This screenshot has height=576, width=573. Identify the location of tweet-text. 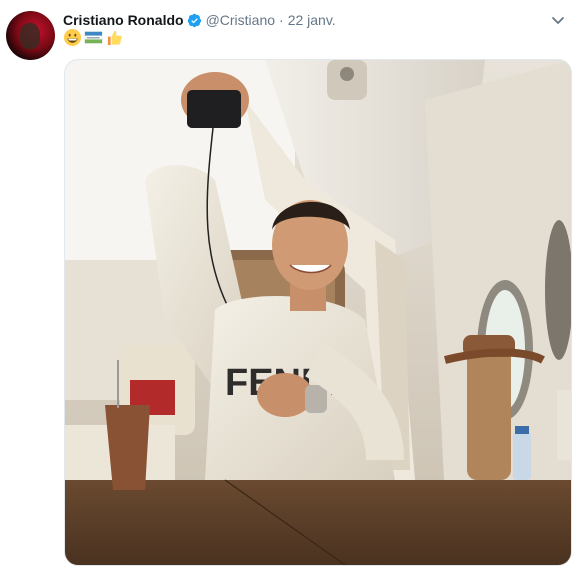
(93, 37).